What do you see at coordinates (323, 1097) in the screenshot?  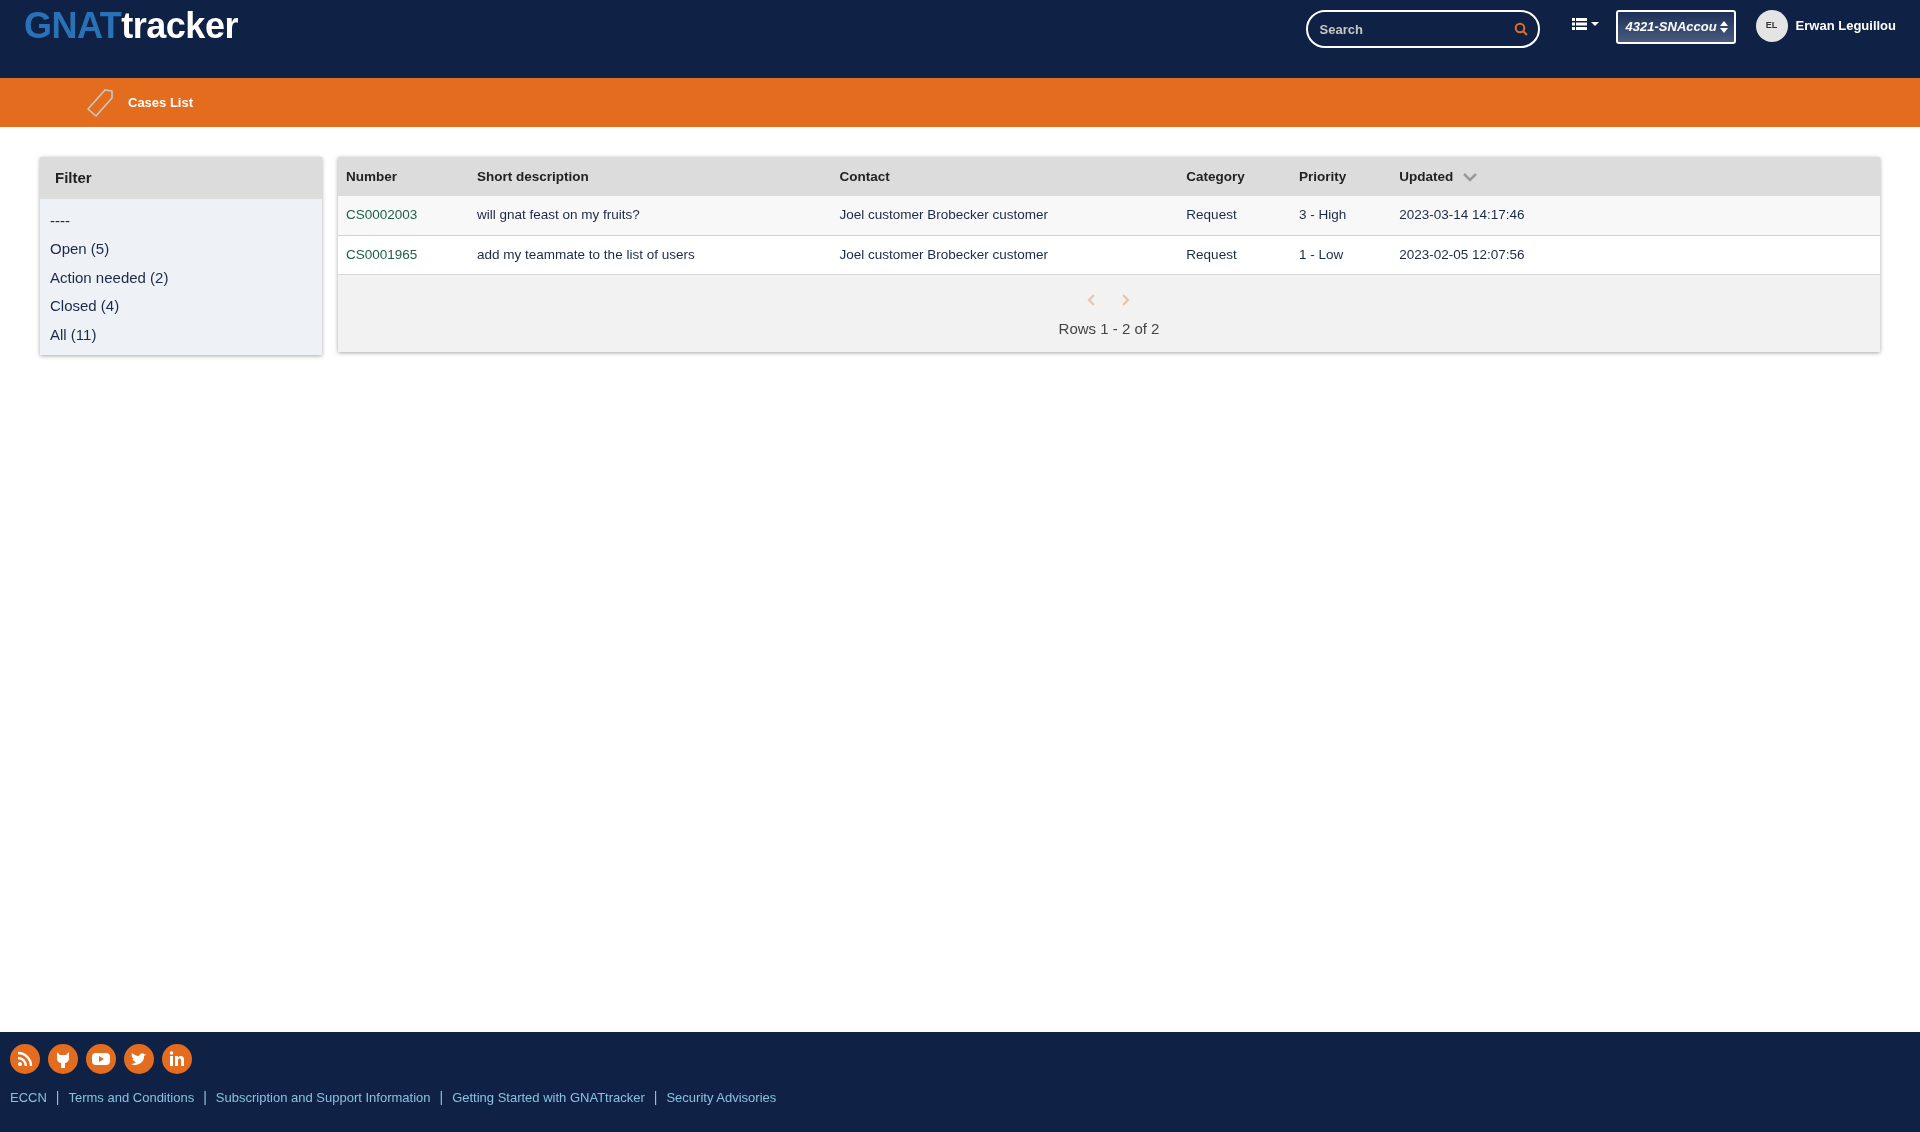 I see `footer-link: Subscription and Support Information` at bounding box center [323, 1097].